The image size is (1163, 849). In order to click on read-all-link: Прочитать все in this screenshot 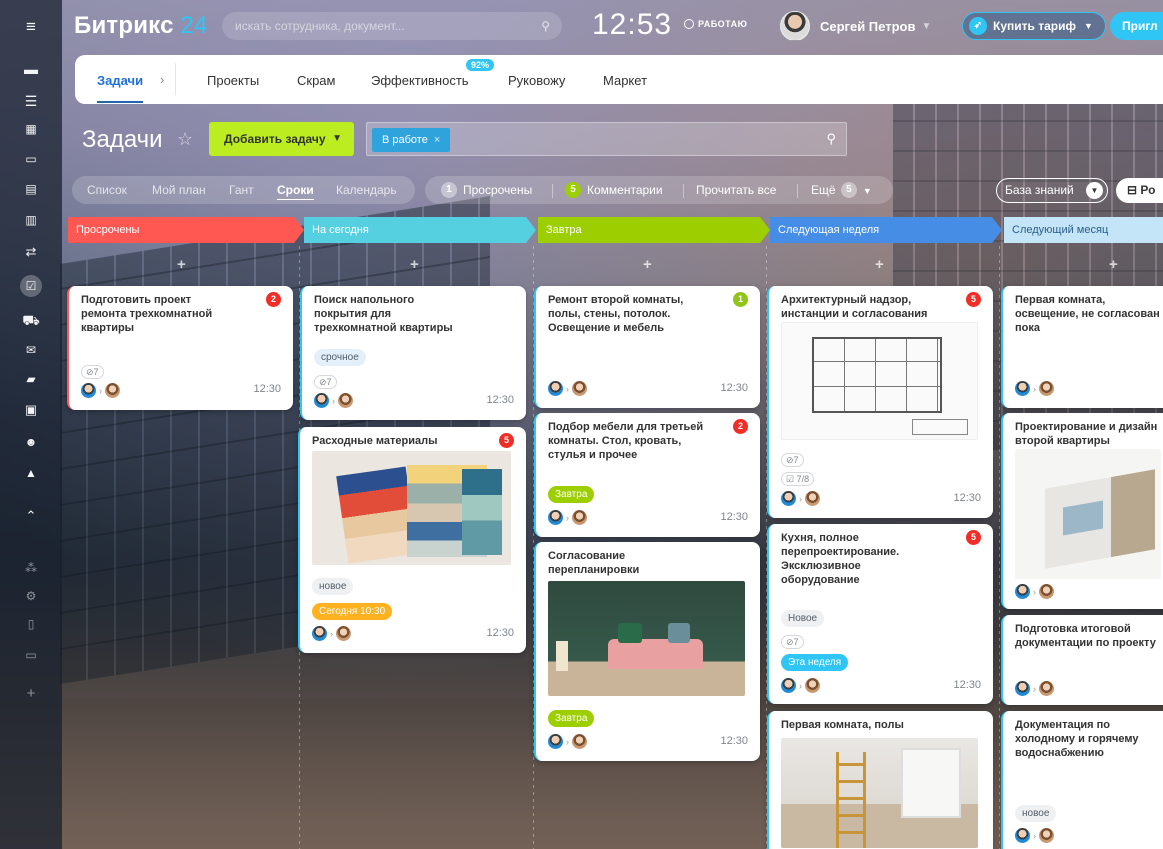, I will do `click(736, 190)`.